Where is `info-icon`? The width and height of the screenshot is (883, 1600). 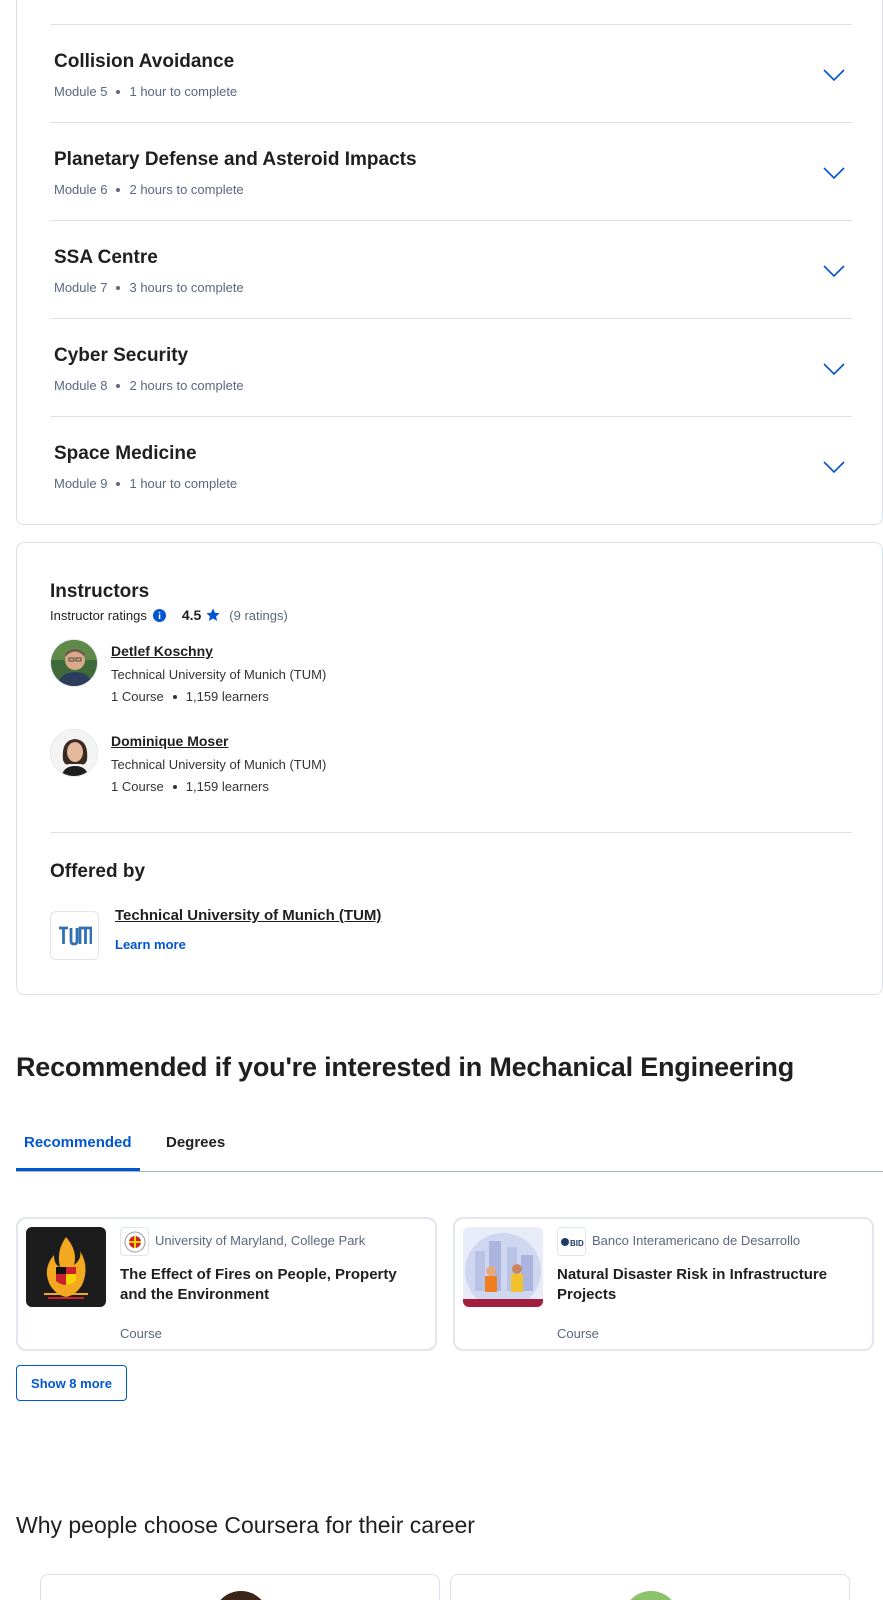
info-icon is located at coordinates (159, 615).